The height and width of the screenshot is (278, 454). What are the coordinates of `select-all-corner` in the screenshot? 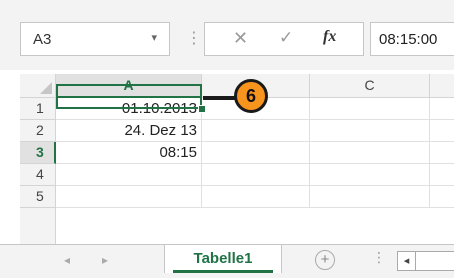 It's located at (38, 86).